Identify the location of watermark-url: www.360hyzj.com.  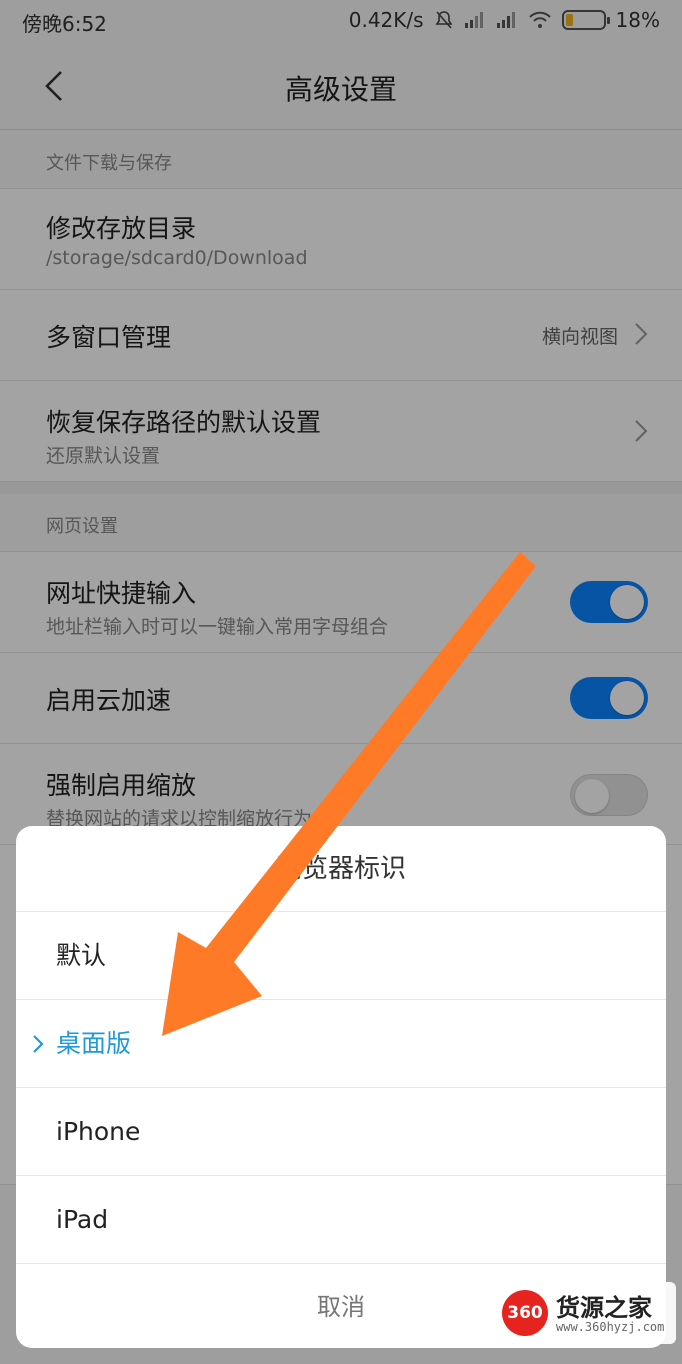
(610, 1327).